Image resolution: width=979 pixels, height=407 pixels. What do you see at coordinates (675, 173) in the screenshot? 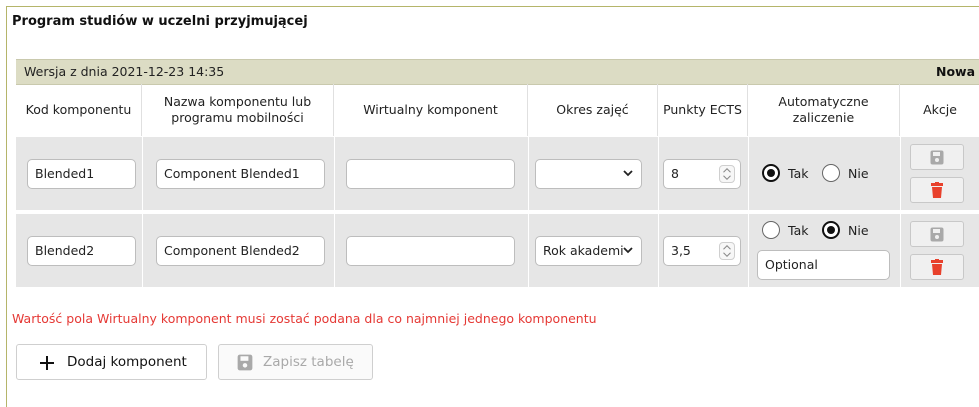
I see `ects-value: 8` at bounding box center [675, 173].